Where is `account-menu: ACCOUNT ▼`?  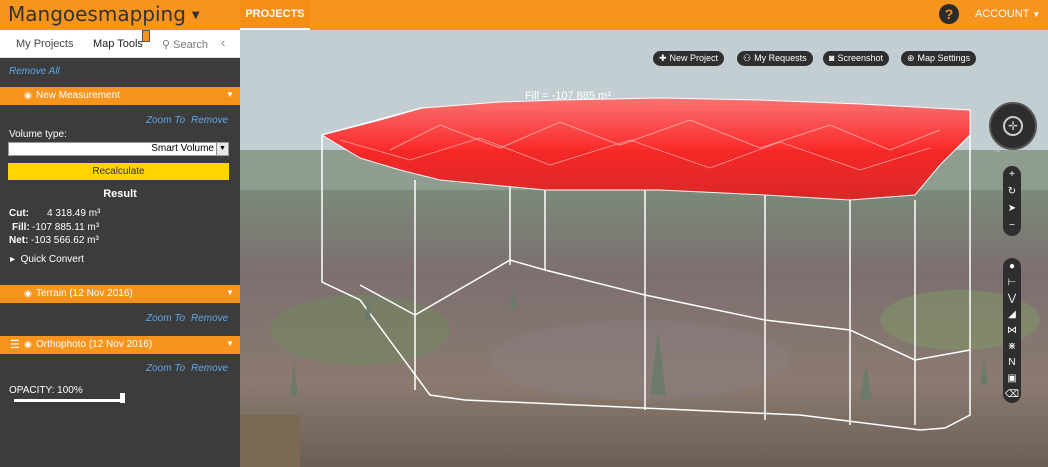 account-menu: ACCOUNT ▼ is located at coordinates (1007, 14).